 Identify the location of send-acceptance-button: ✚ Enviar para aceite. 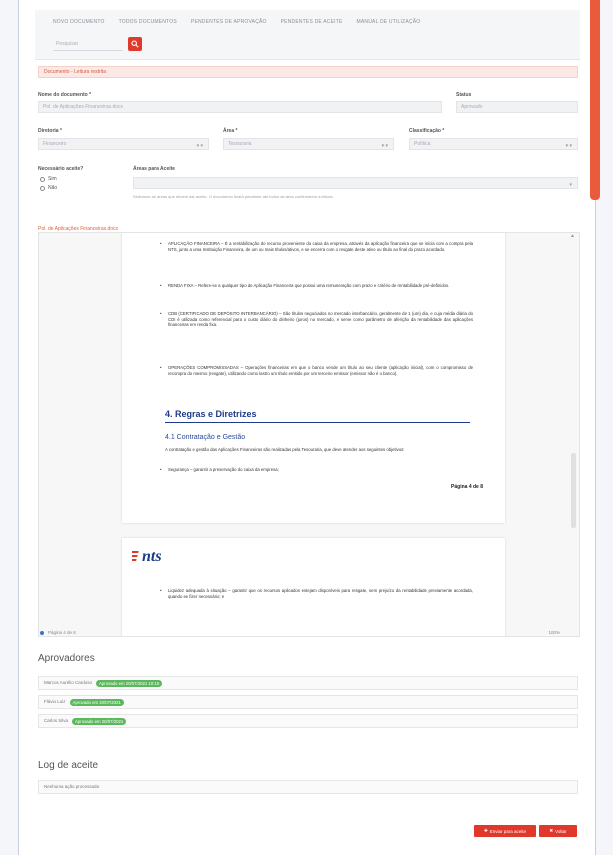
(505, 831).